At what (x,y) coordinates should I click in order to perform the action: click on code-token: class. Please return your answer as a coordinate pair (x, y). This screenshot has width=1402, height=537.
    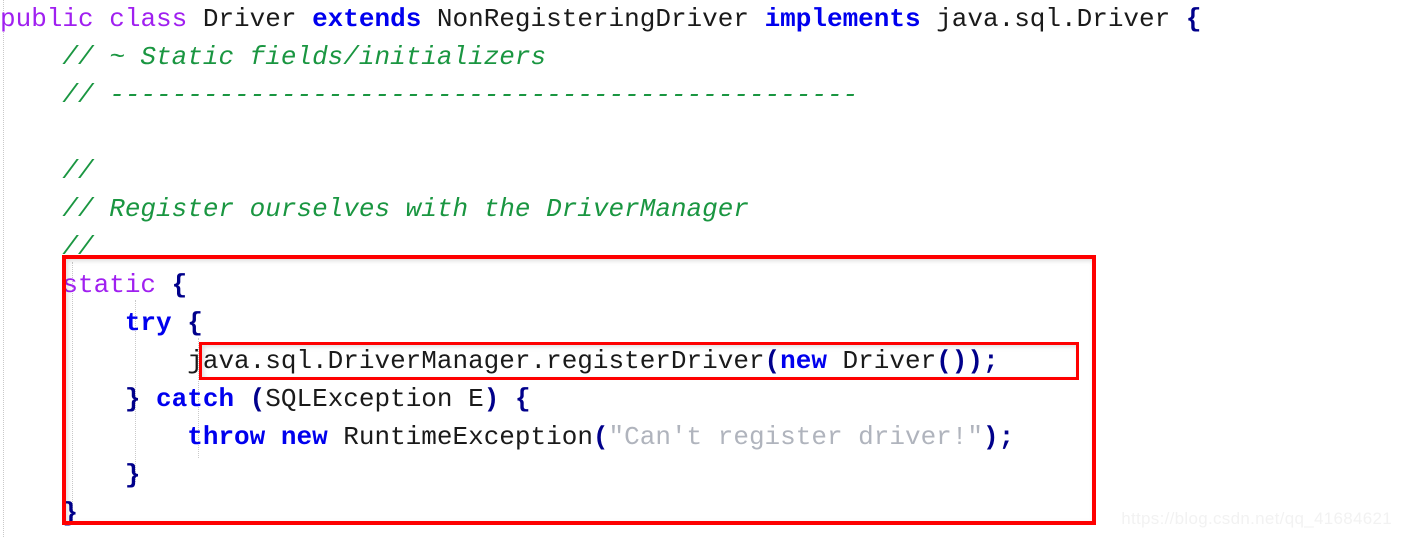
    Looking at the image, I should click on (148, 19).